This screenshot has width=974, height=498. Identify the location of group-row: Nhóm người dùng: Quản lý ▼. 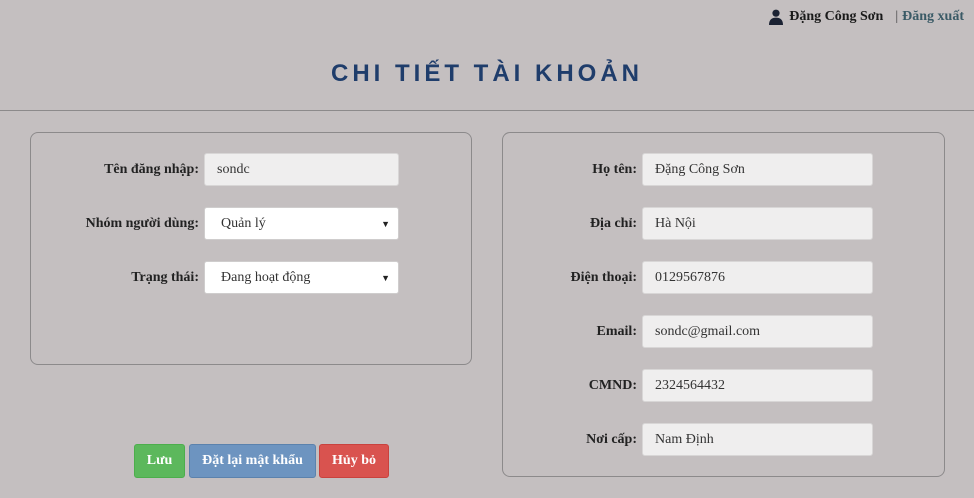
(215, 223).